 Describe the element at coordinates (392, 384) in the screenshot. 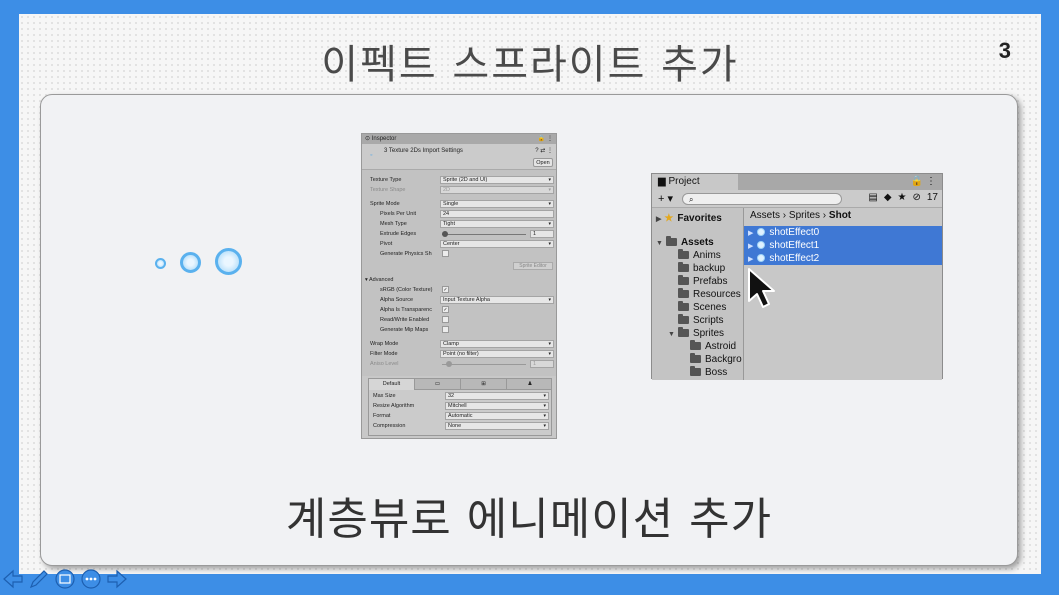

I see `tab-default: Default` at that location.